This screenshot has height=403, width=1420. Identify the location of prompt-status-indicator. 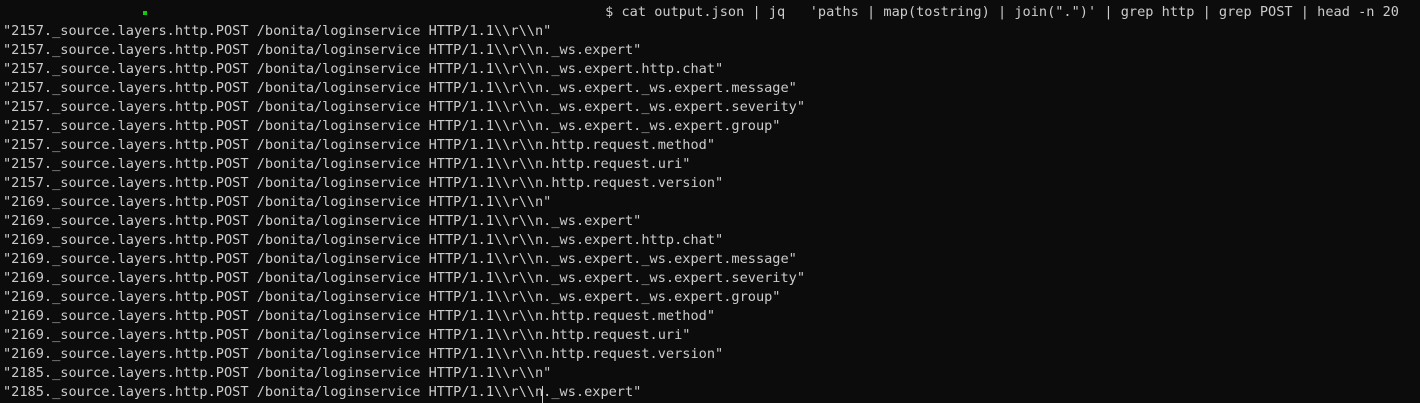
(145, 13).